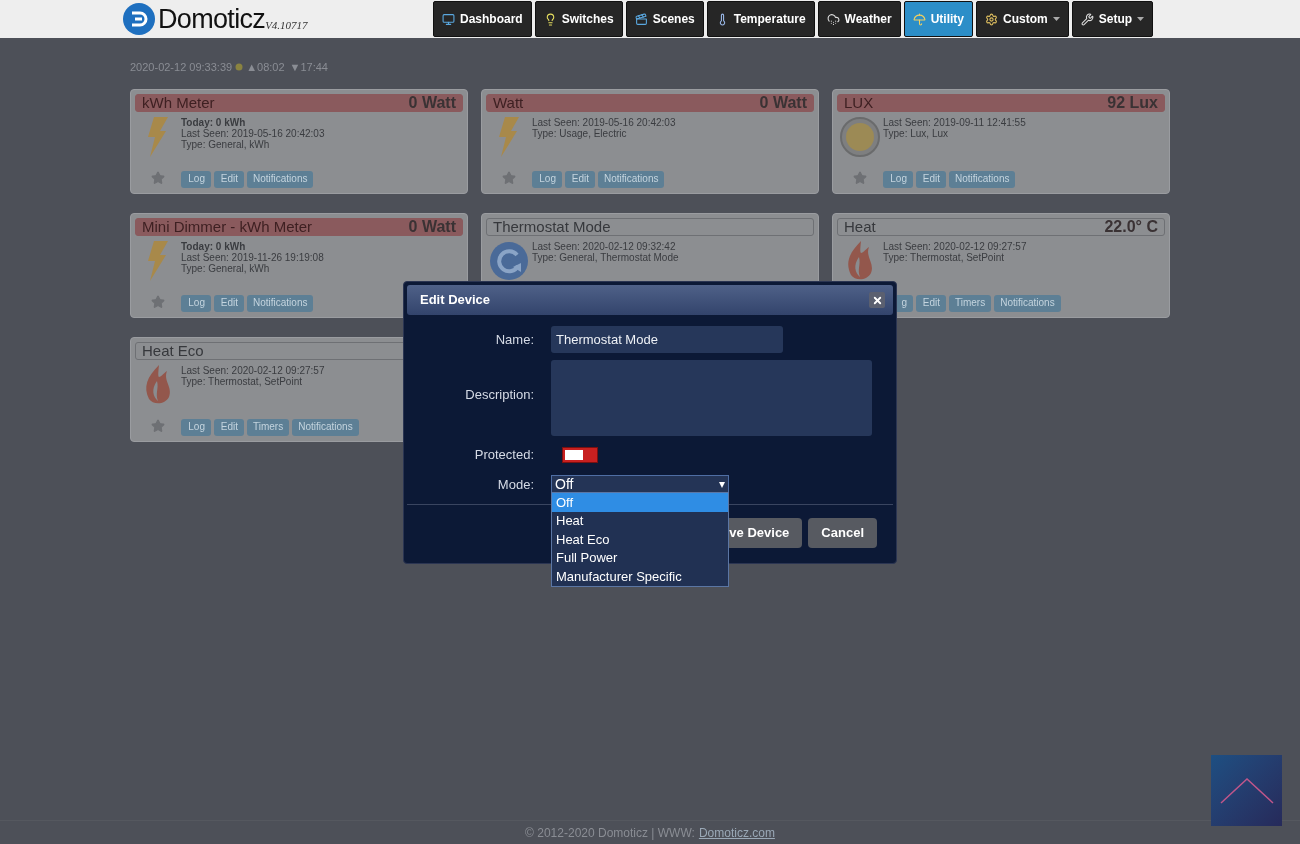  I want to click on close-icon, so click(877, 300).